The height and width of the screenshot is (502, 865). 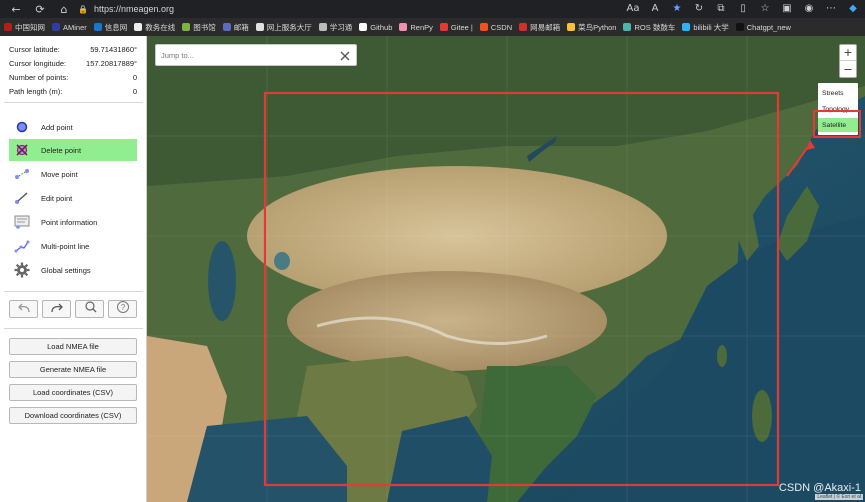 What do you see at coordinates (837, 124) in the screenshot?
I see `annotation-highlight-box` at bounding box center [837, 124].